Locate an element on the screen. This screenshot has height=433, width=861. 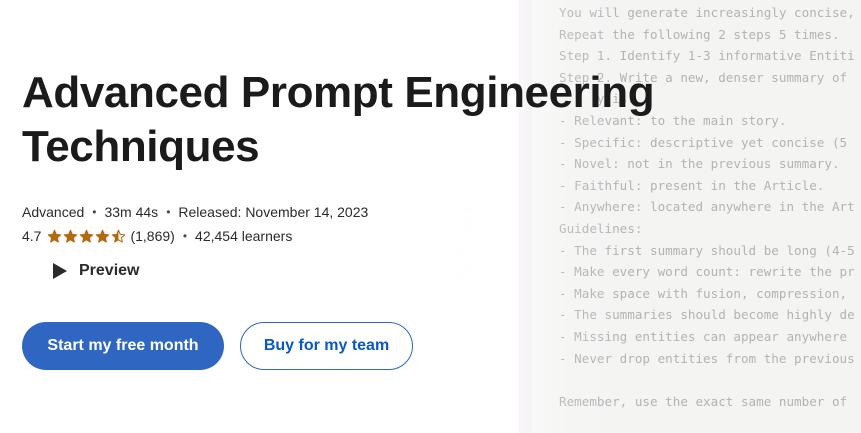
course-level: Advanced is located at coordinates (53, 212).